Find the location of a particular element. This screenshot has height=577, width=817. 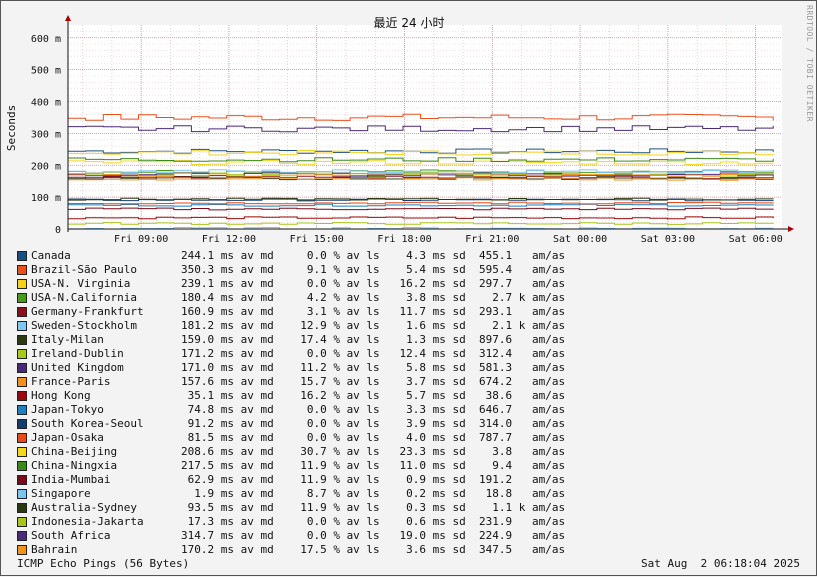

legend-series-name: Ireland-Dublin is located at coordinates (77, 353).